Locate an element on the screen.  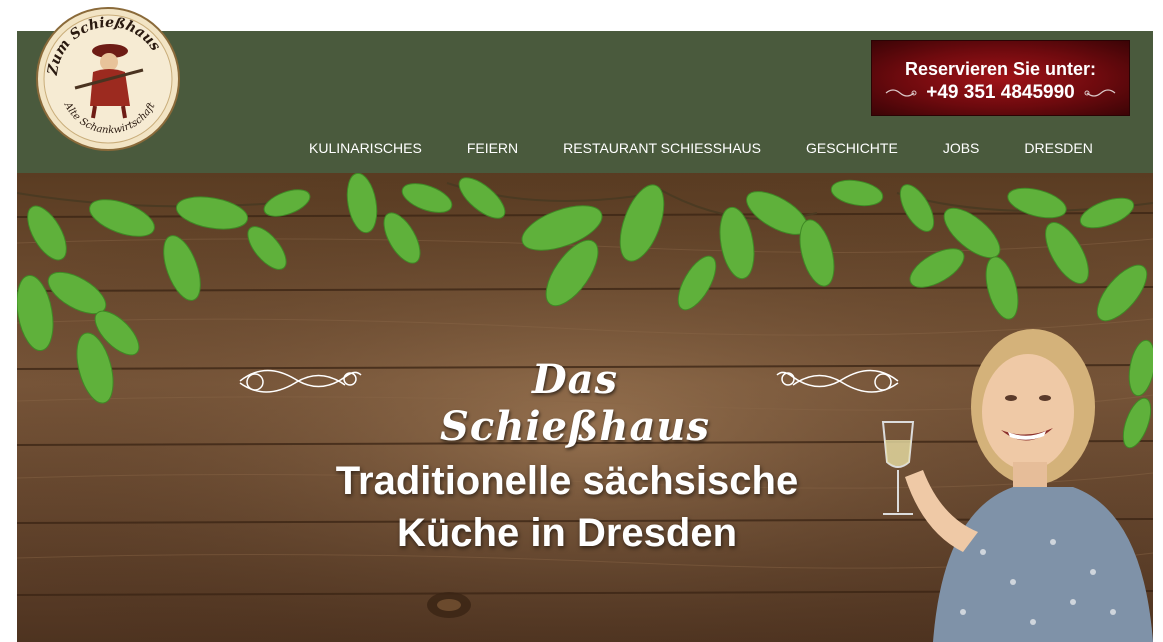
nav-item-dresden: DRESDEN is located at coordinates (1058, 148).